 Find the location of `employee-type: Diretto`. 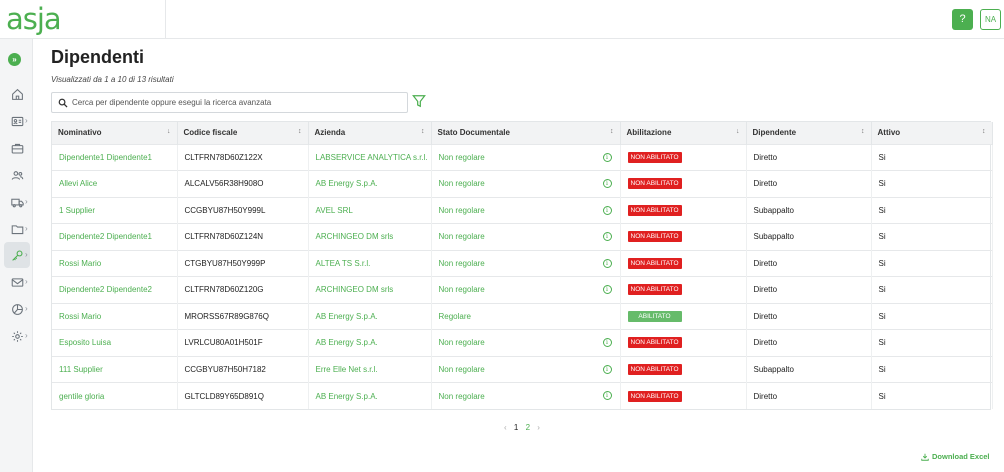

employee-type: Diretto is located at coordinates (765, 343).